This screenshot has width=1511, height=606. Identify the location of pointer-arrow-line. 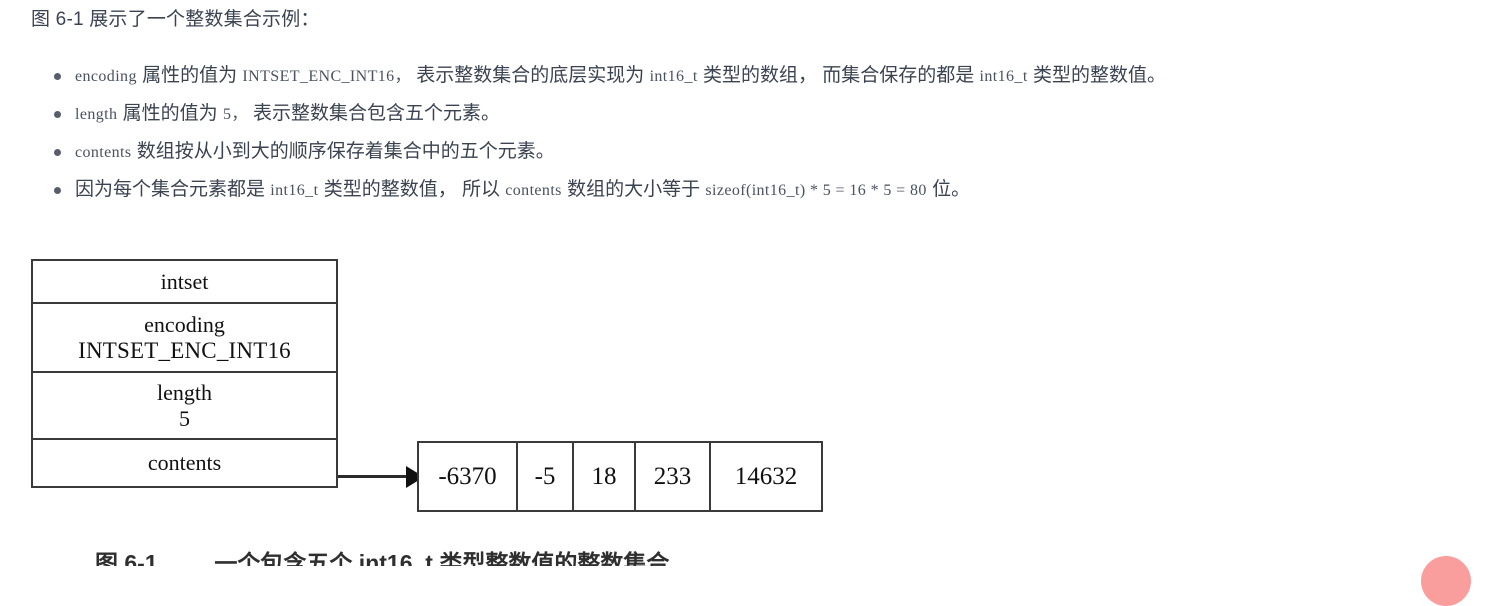
(375, 476).